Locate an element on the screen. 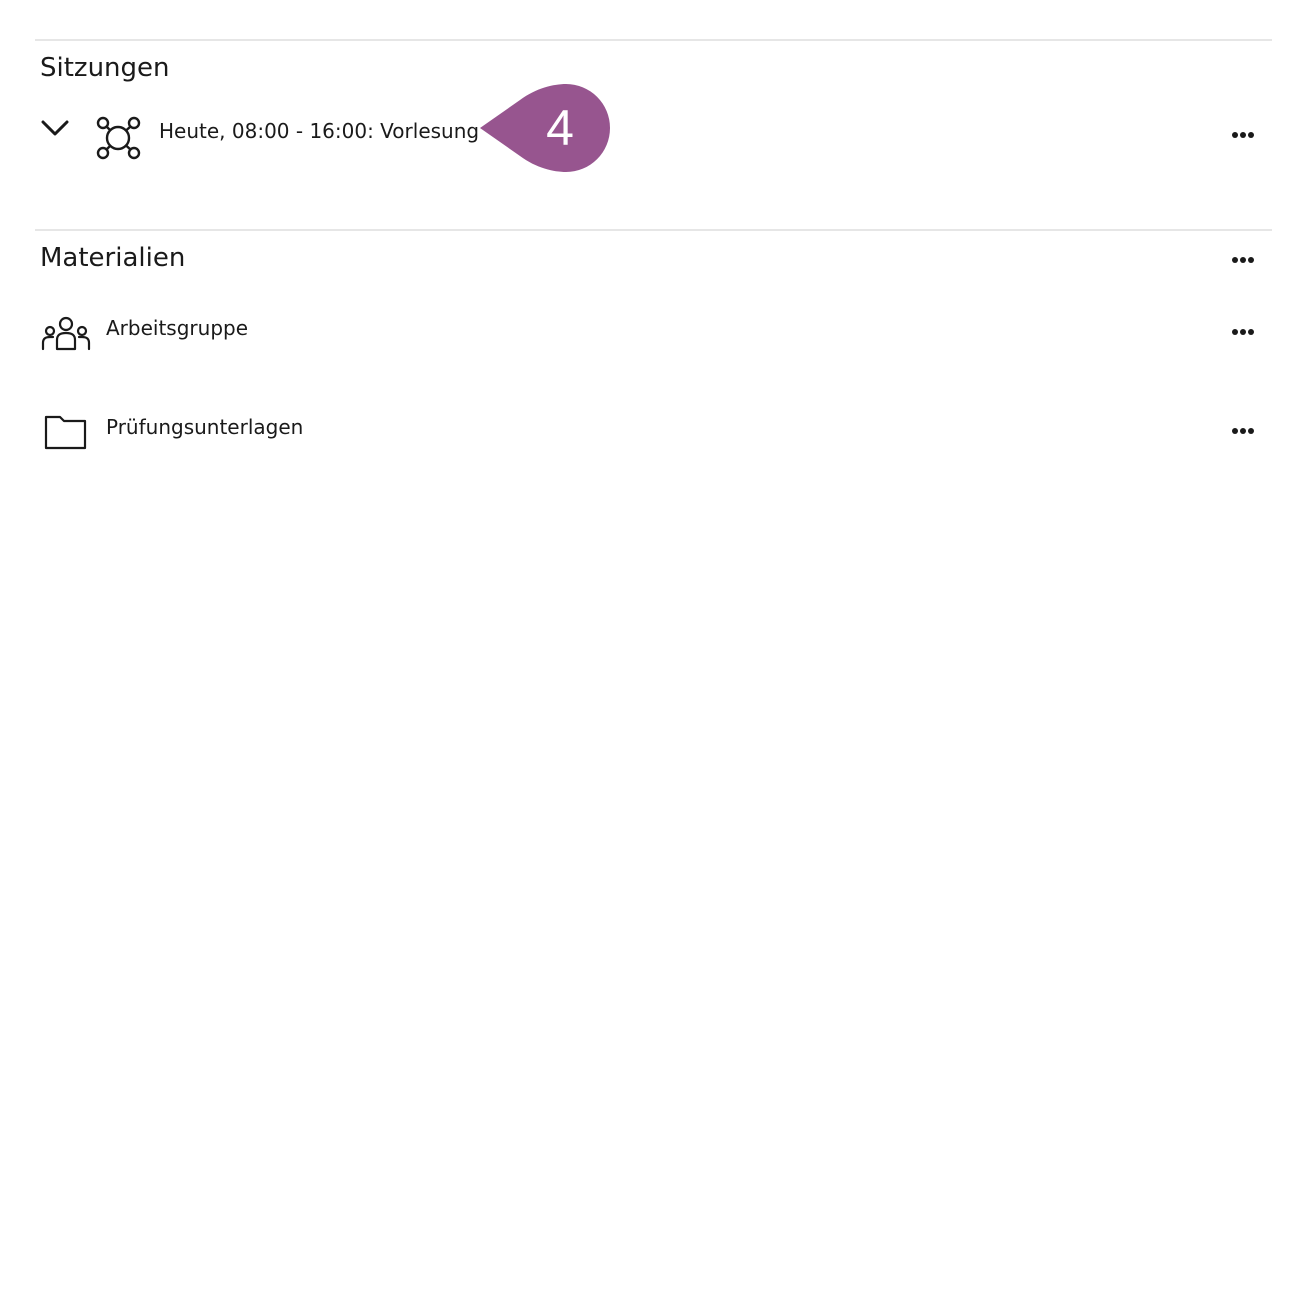  folder-icon is located at coordinates (65, 432).